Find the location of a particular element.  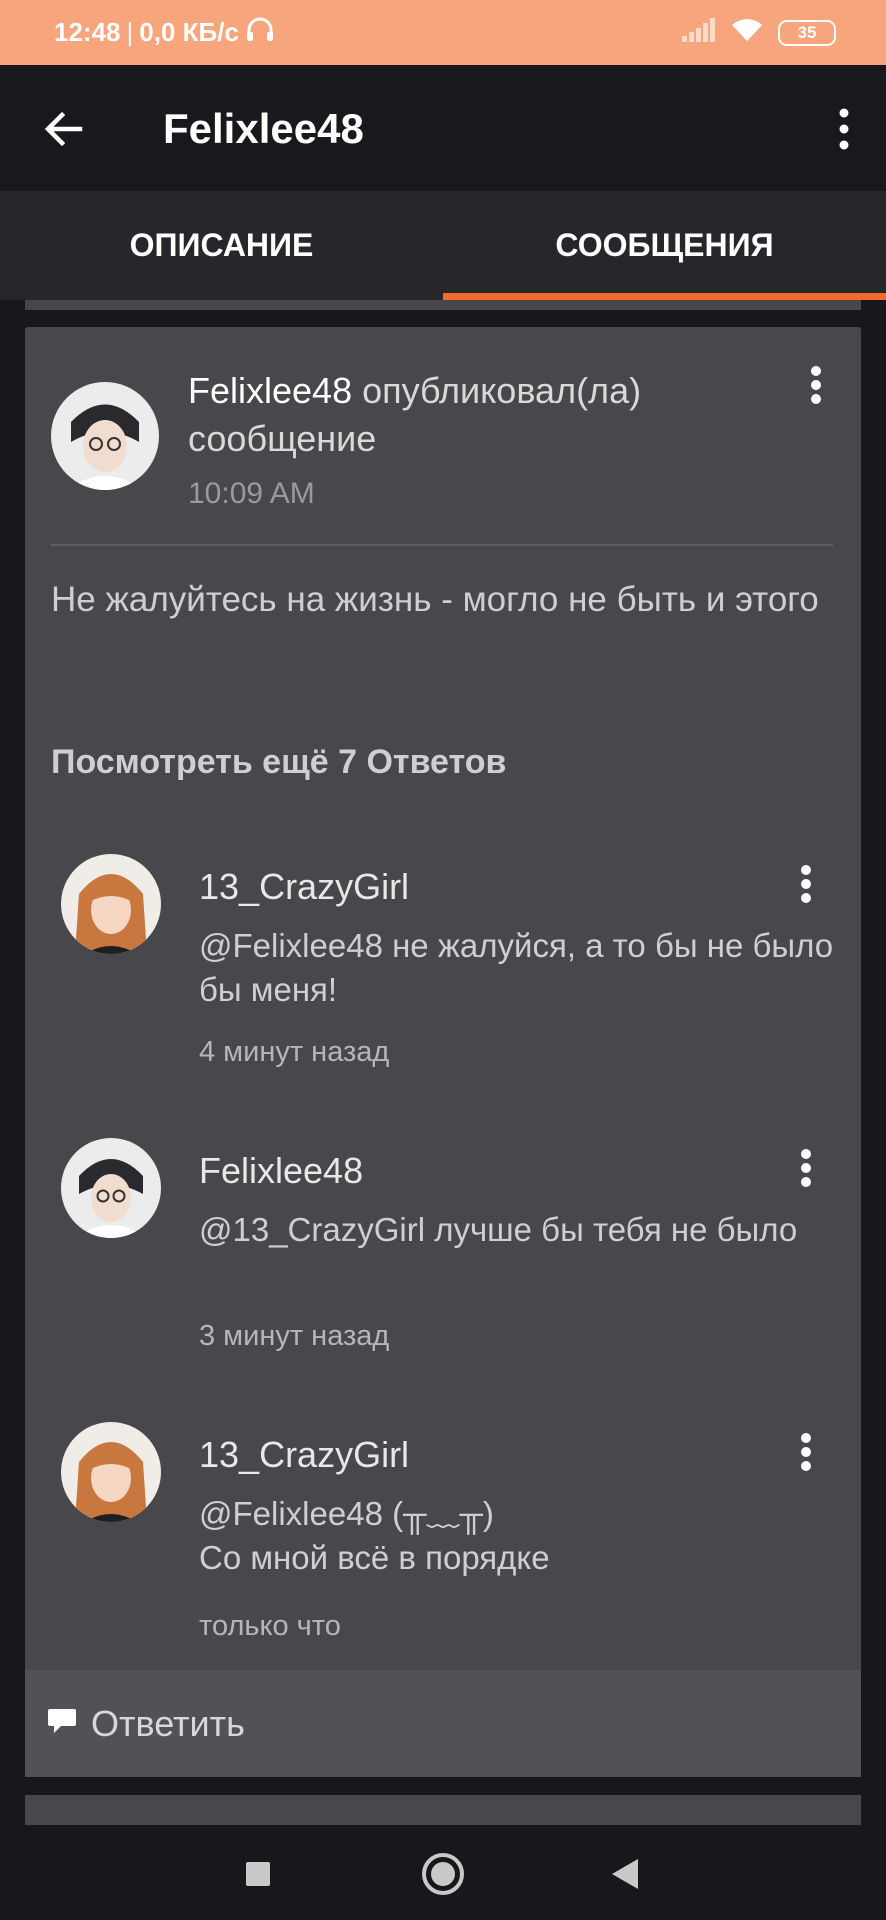

signal-icon is located at coordinates (699, 32).